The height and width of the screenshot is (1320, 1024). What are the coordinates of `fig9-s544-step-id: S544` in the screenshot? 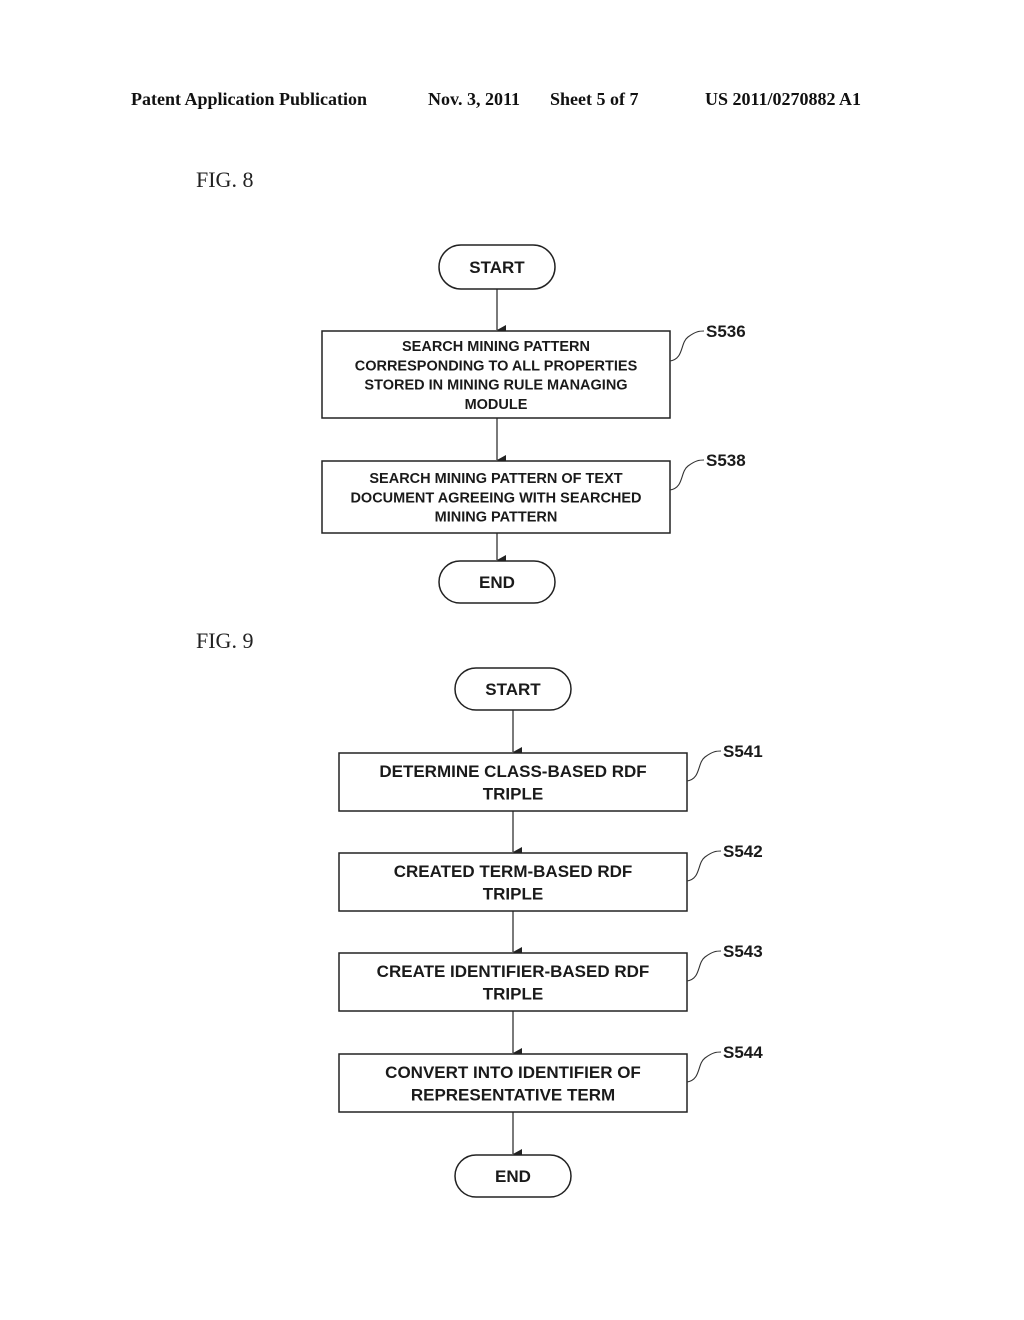 It's located at (743, 1052).